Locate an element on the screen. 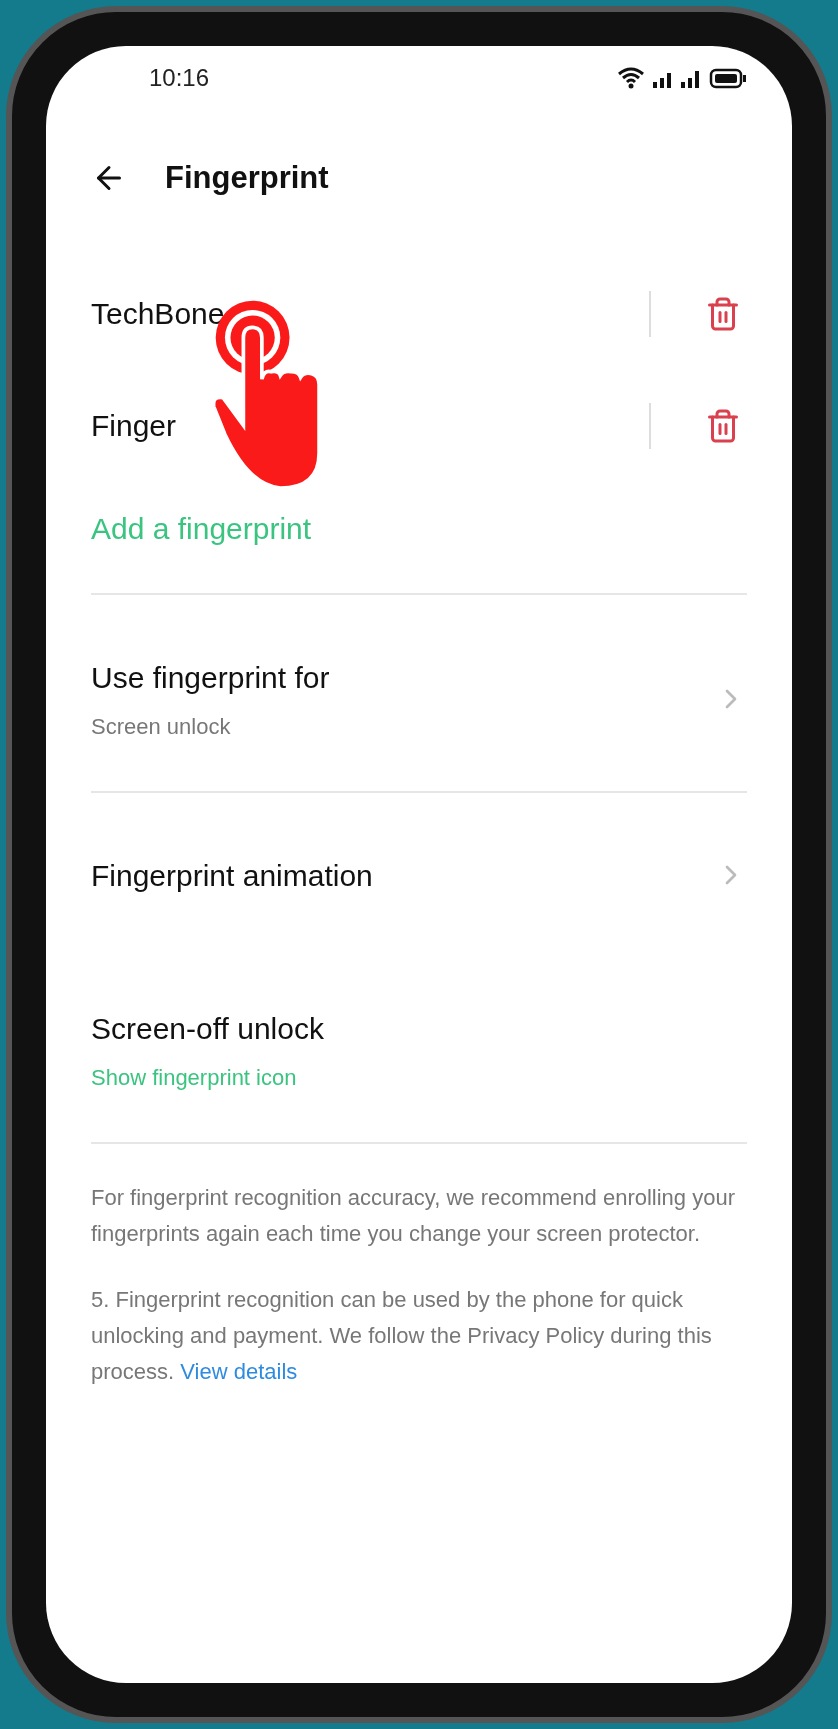 Image resolution: width=838 pixels, height=1729 pixels. wifi-icon is located at coordinates (631, 78).